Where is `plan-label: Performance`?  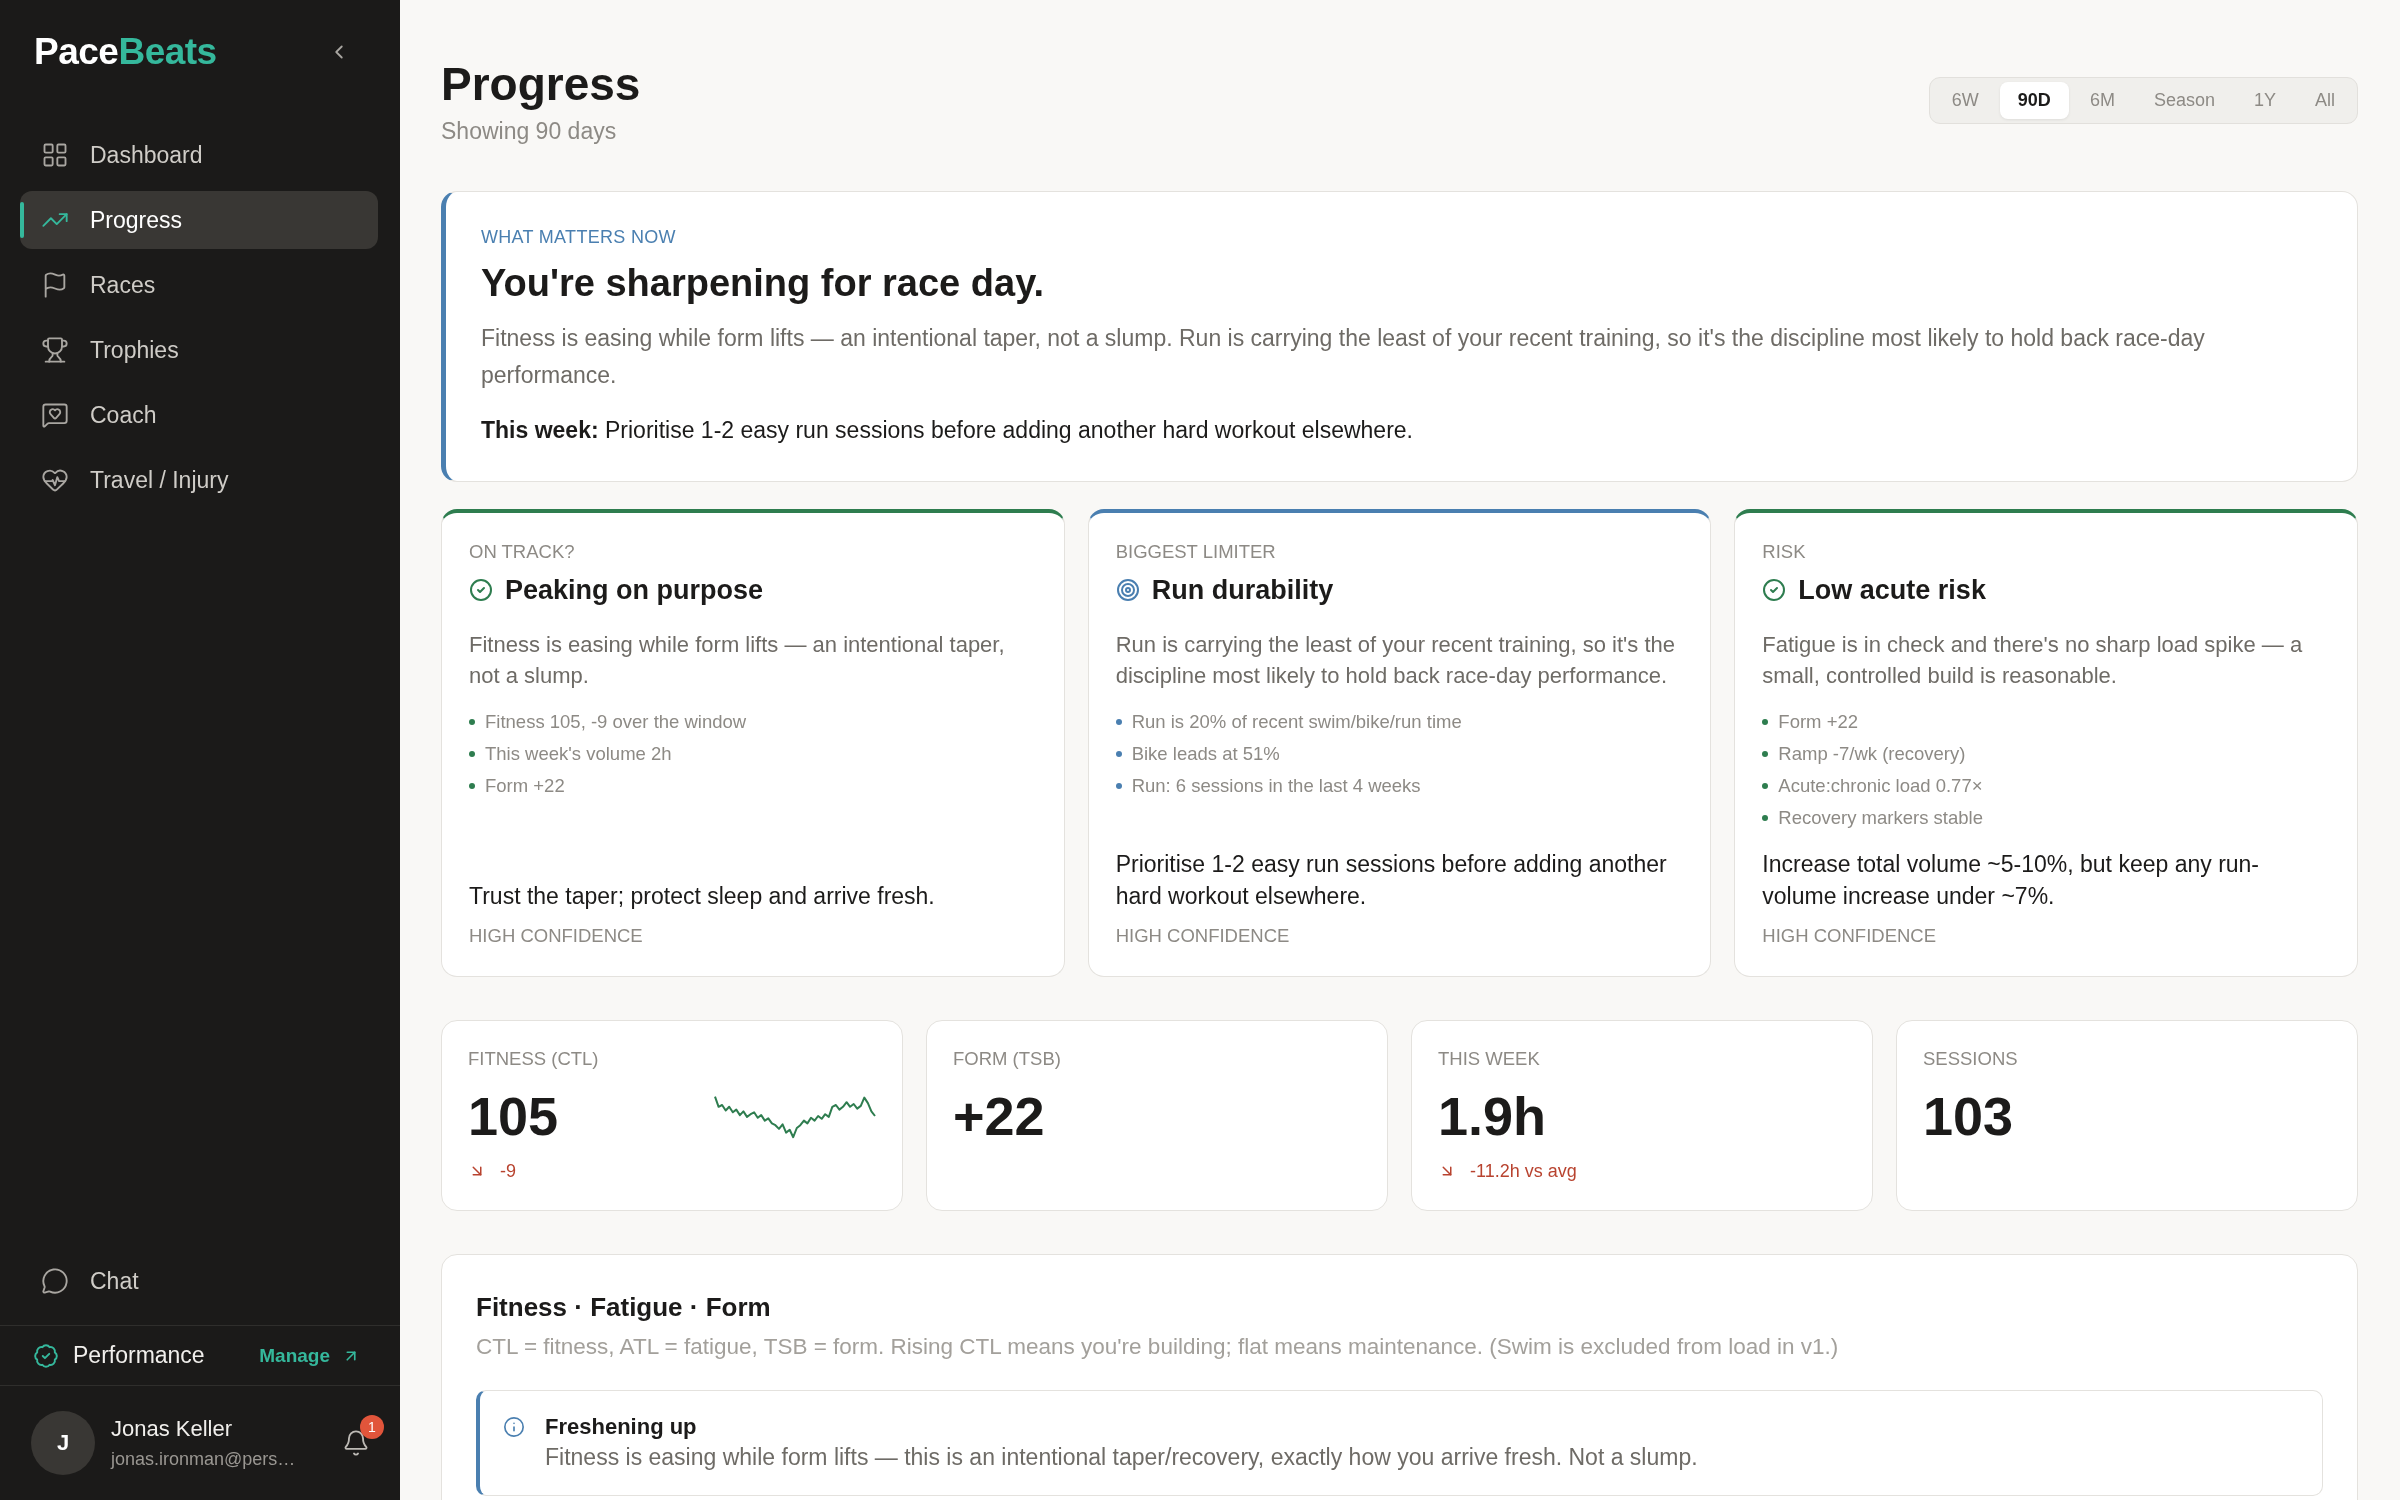 plan-label: Performance is located at coordinates (139, 1355).